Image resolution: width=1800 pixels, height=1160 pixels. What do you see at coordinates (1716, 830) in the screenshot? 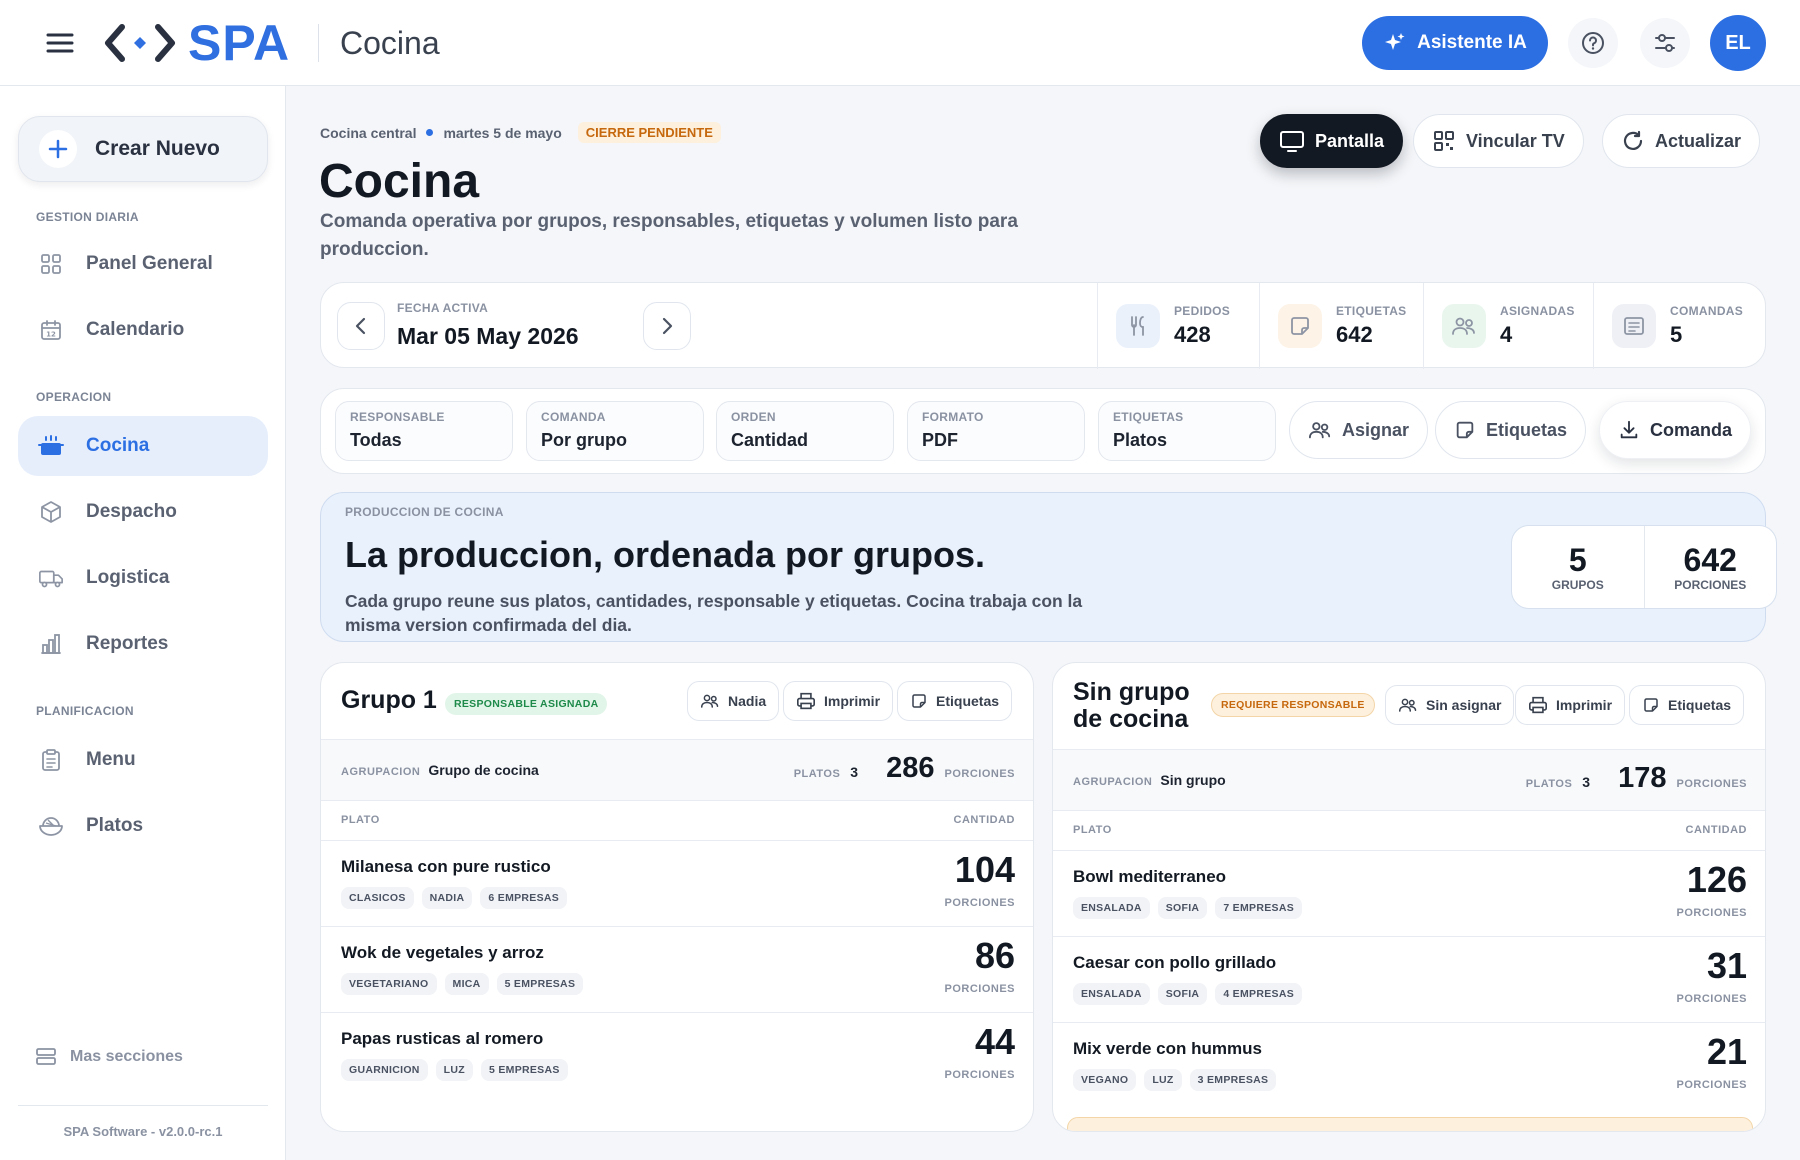
I see `column-header-cantidad: CANTIDAD` at bounding box center [1716, 830].